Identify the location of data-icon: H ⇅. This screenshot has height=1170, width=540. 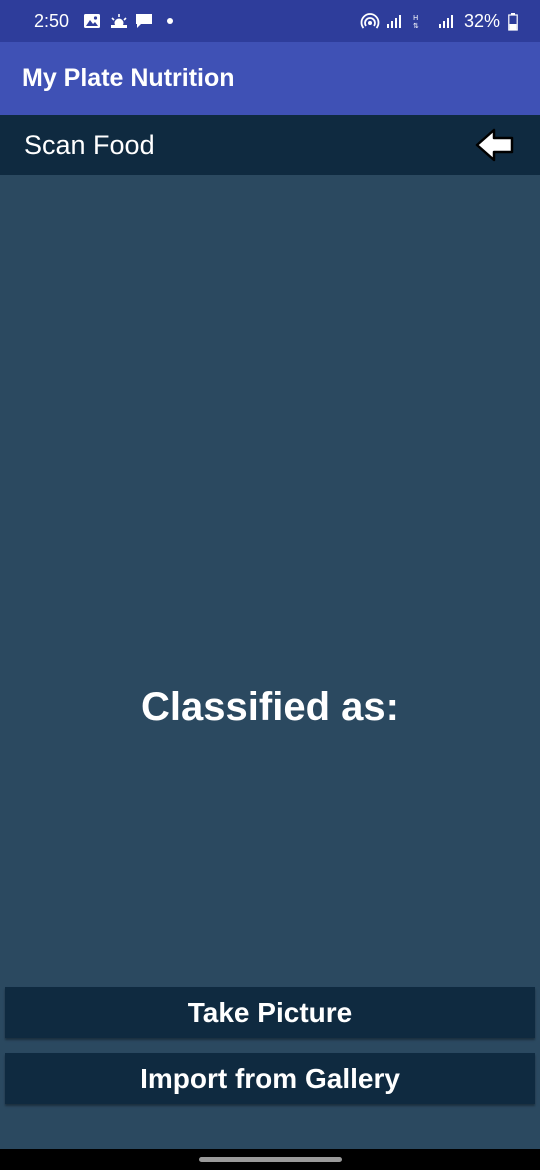
(421, 21).